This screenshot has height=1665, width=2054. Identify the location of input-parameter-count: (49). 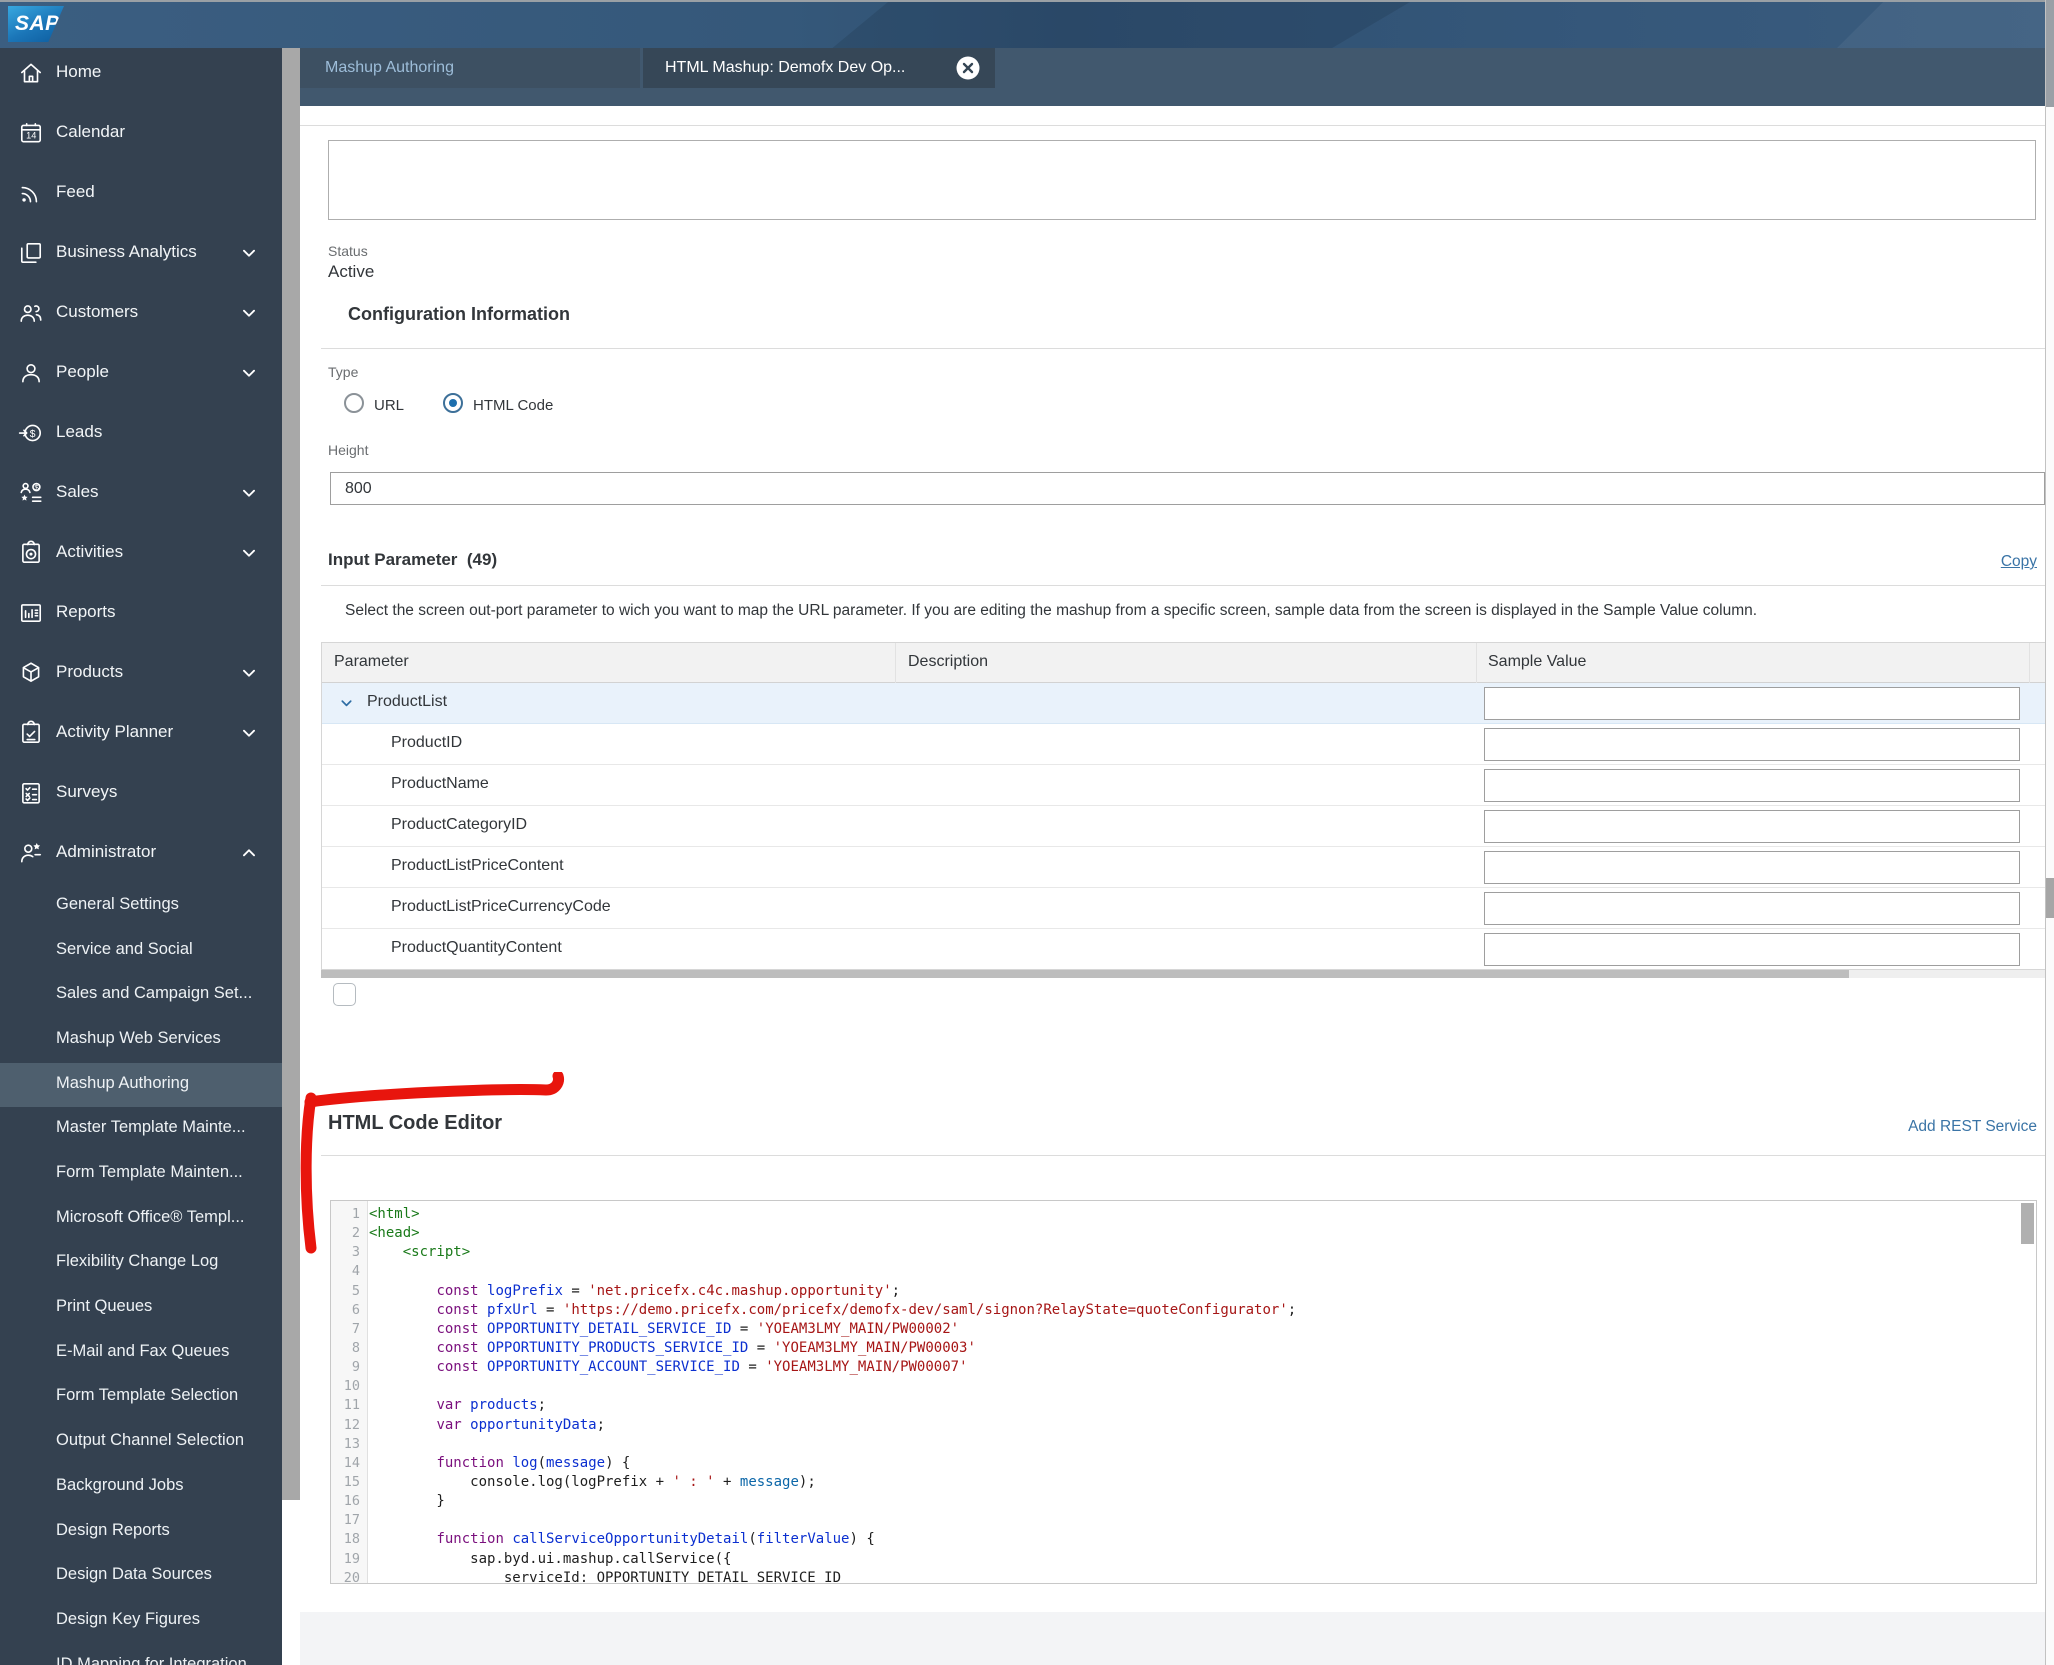
(482, 559).